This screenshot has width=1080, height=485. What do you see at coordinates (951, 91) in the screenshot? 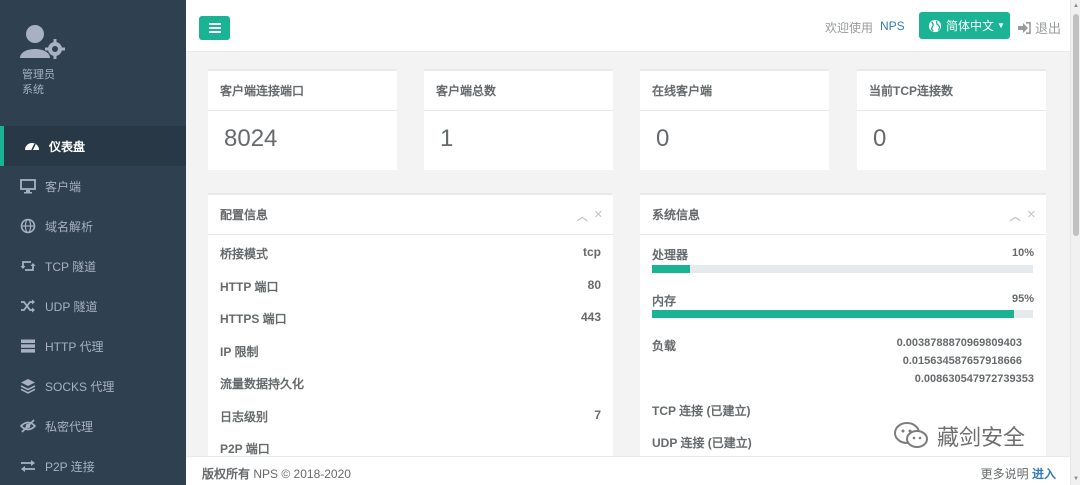
I see `stat-title: 当前TCP连接数` at bounding box center [951, 91].